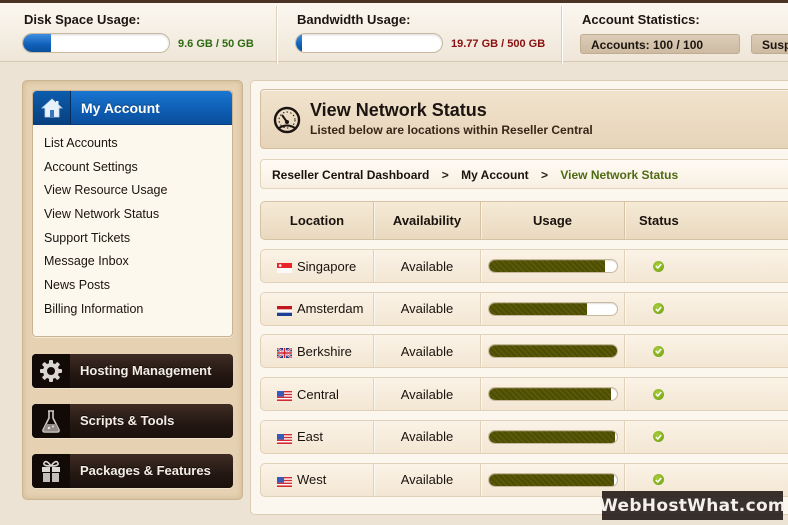 The width and height of the screenshot is (788, 525). I want to click on sidebar-item-view-resource-usage: View Resource Usage, so click(105, 194).